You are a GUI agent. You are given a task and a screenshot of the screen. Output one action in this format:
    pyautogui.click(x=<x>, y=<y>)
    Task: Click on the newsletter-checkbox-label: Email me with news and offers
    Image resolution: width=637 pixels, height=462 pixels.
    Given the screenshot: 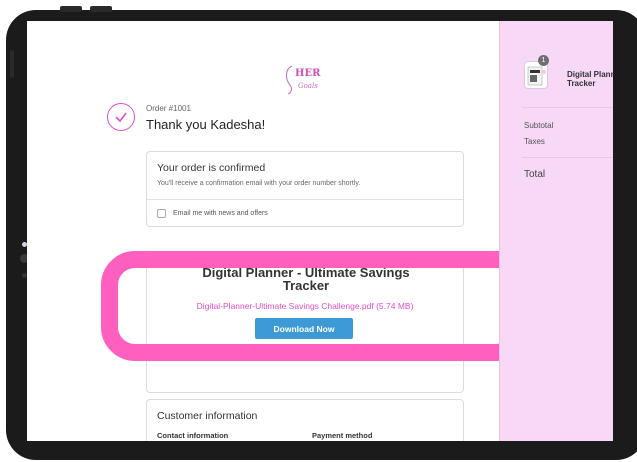 What is the action you would take?
    pyautogui.click(x=220, y=213)
    